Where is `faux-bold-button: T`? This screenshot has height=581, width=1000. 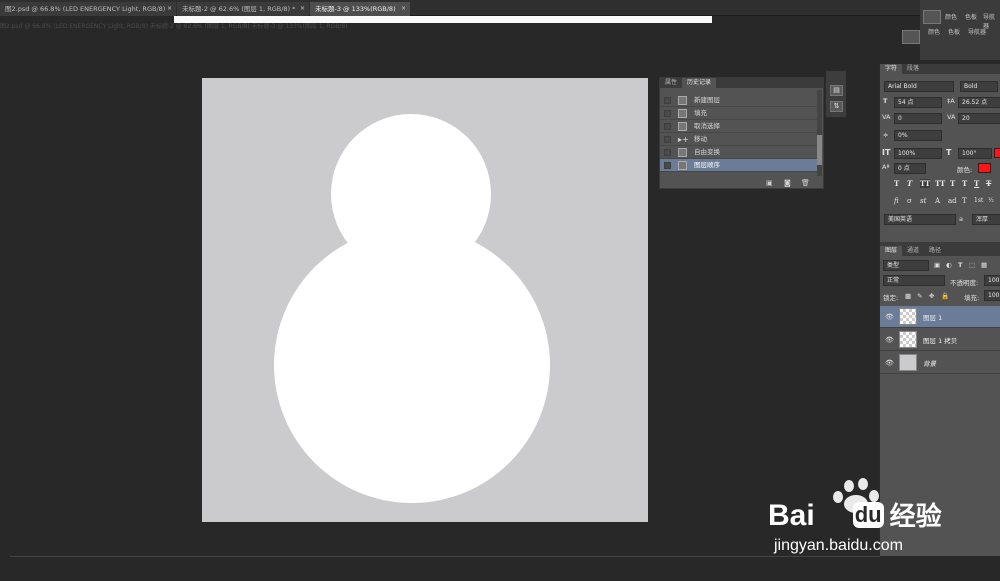 faux-bold-button: T is located at coordinates (896, 183).